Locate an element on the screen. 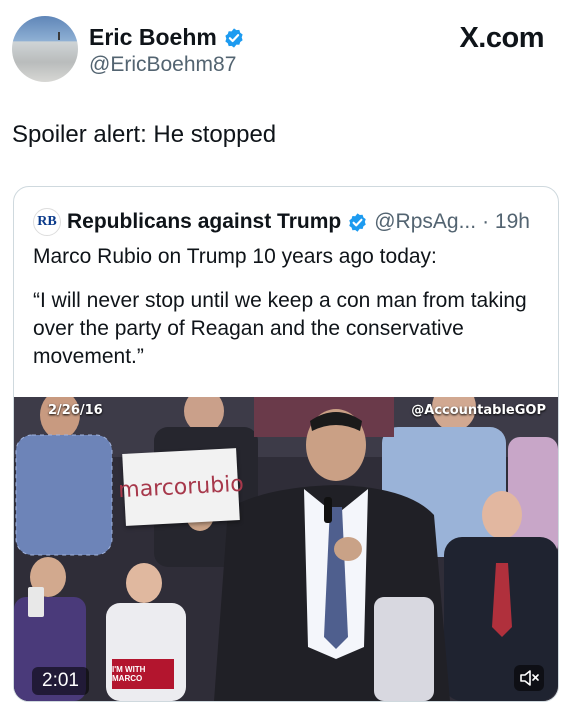  speaker-muted-icon is located at coordinates (529, 678).